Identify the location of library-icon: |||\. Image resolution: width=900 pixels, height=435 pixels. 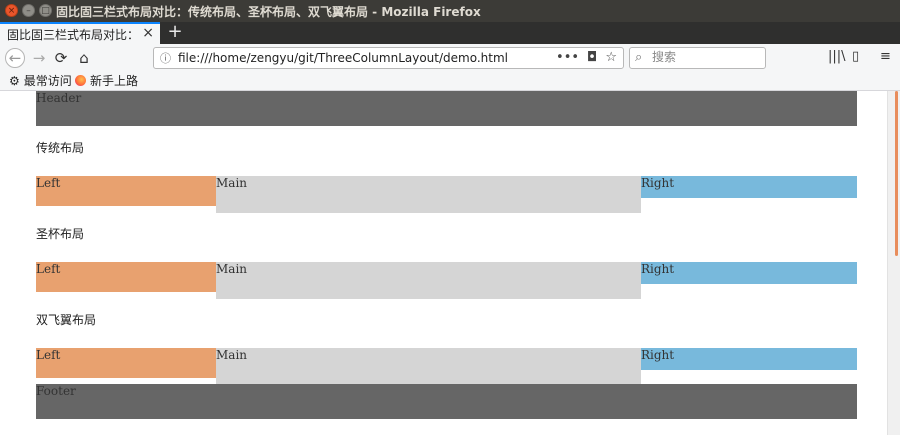
(837, 56).